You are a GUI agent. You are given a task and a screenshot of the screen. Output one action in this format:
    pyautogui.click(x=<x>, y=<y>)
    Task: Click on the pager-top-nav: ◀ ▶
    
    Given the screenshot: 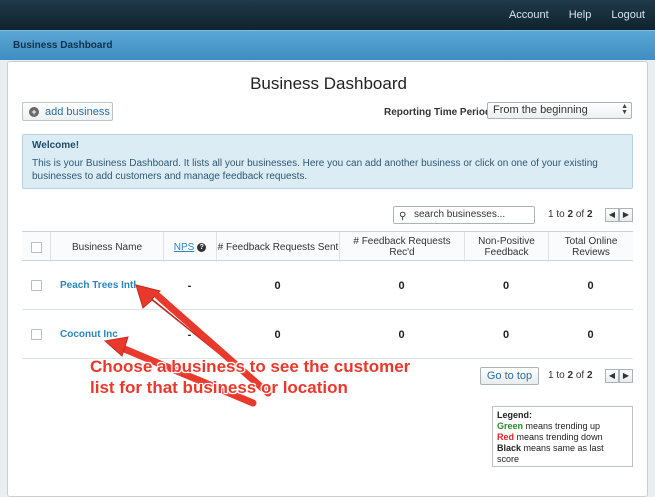 What is the action you would take?
    pyautogui.click(x=619, y=215)
    